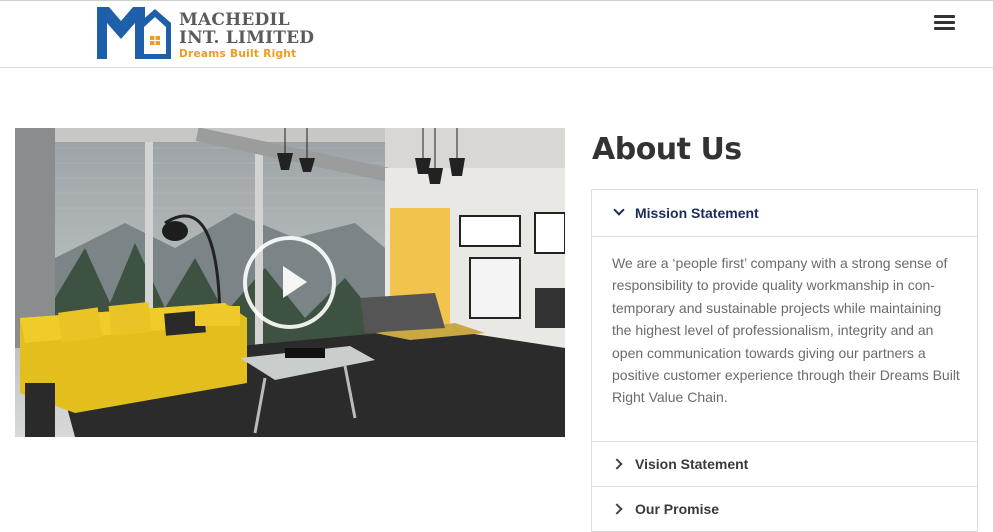  I want to click on logo-name-line1: MACHEDIL, so click(234, 20).